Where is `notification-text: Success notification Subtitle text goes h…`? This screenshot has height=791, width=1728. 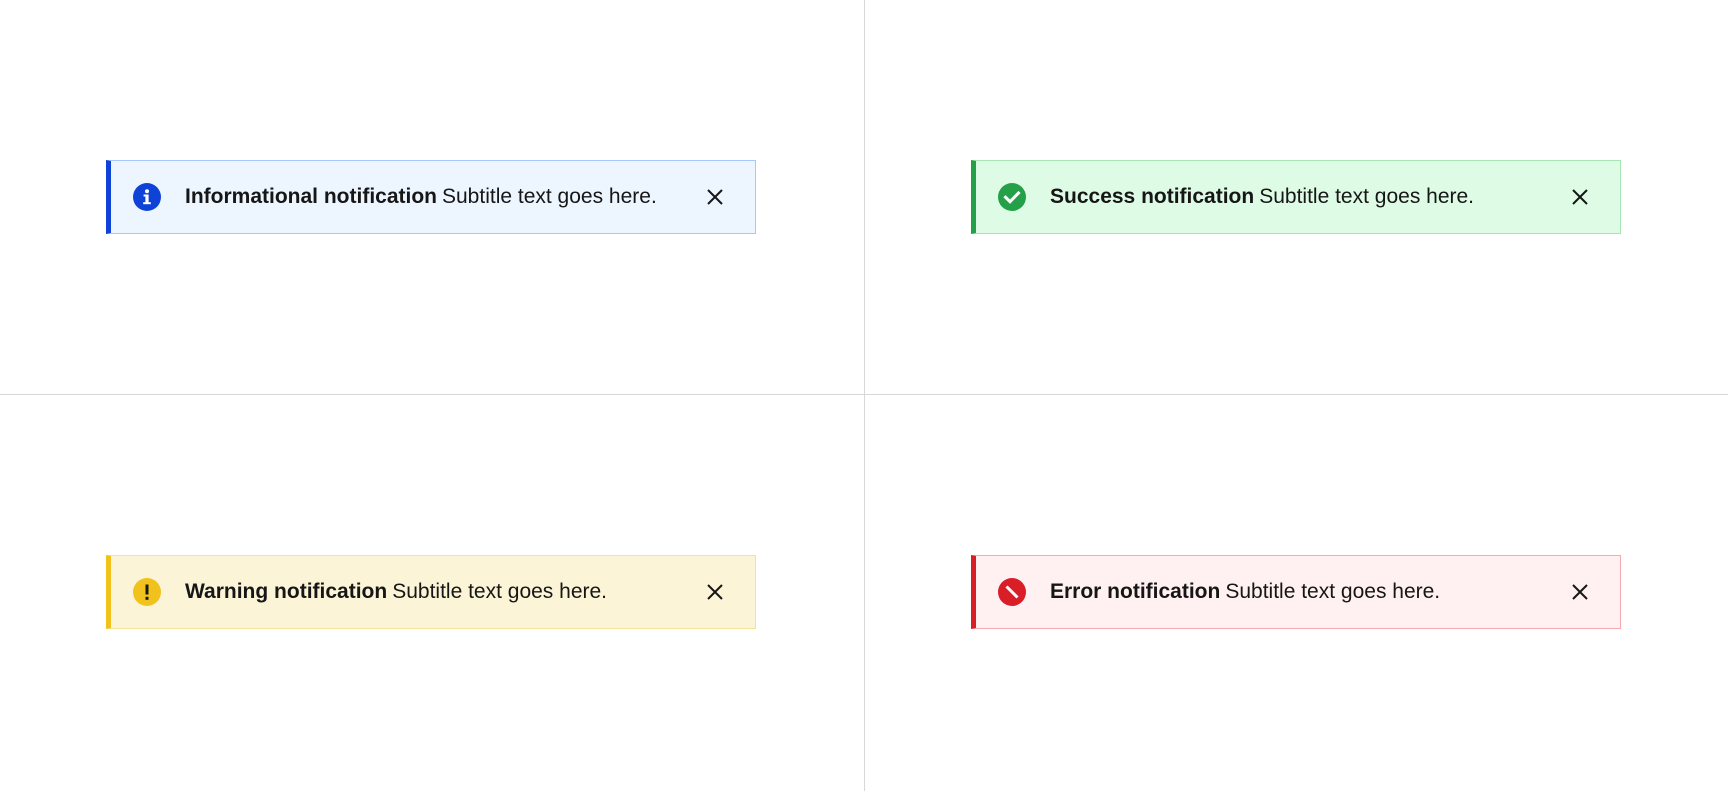
notification-text: Success notification Subtitle text goes h… is located at coordinates (1303, 197).